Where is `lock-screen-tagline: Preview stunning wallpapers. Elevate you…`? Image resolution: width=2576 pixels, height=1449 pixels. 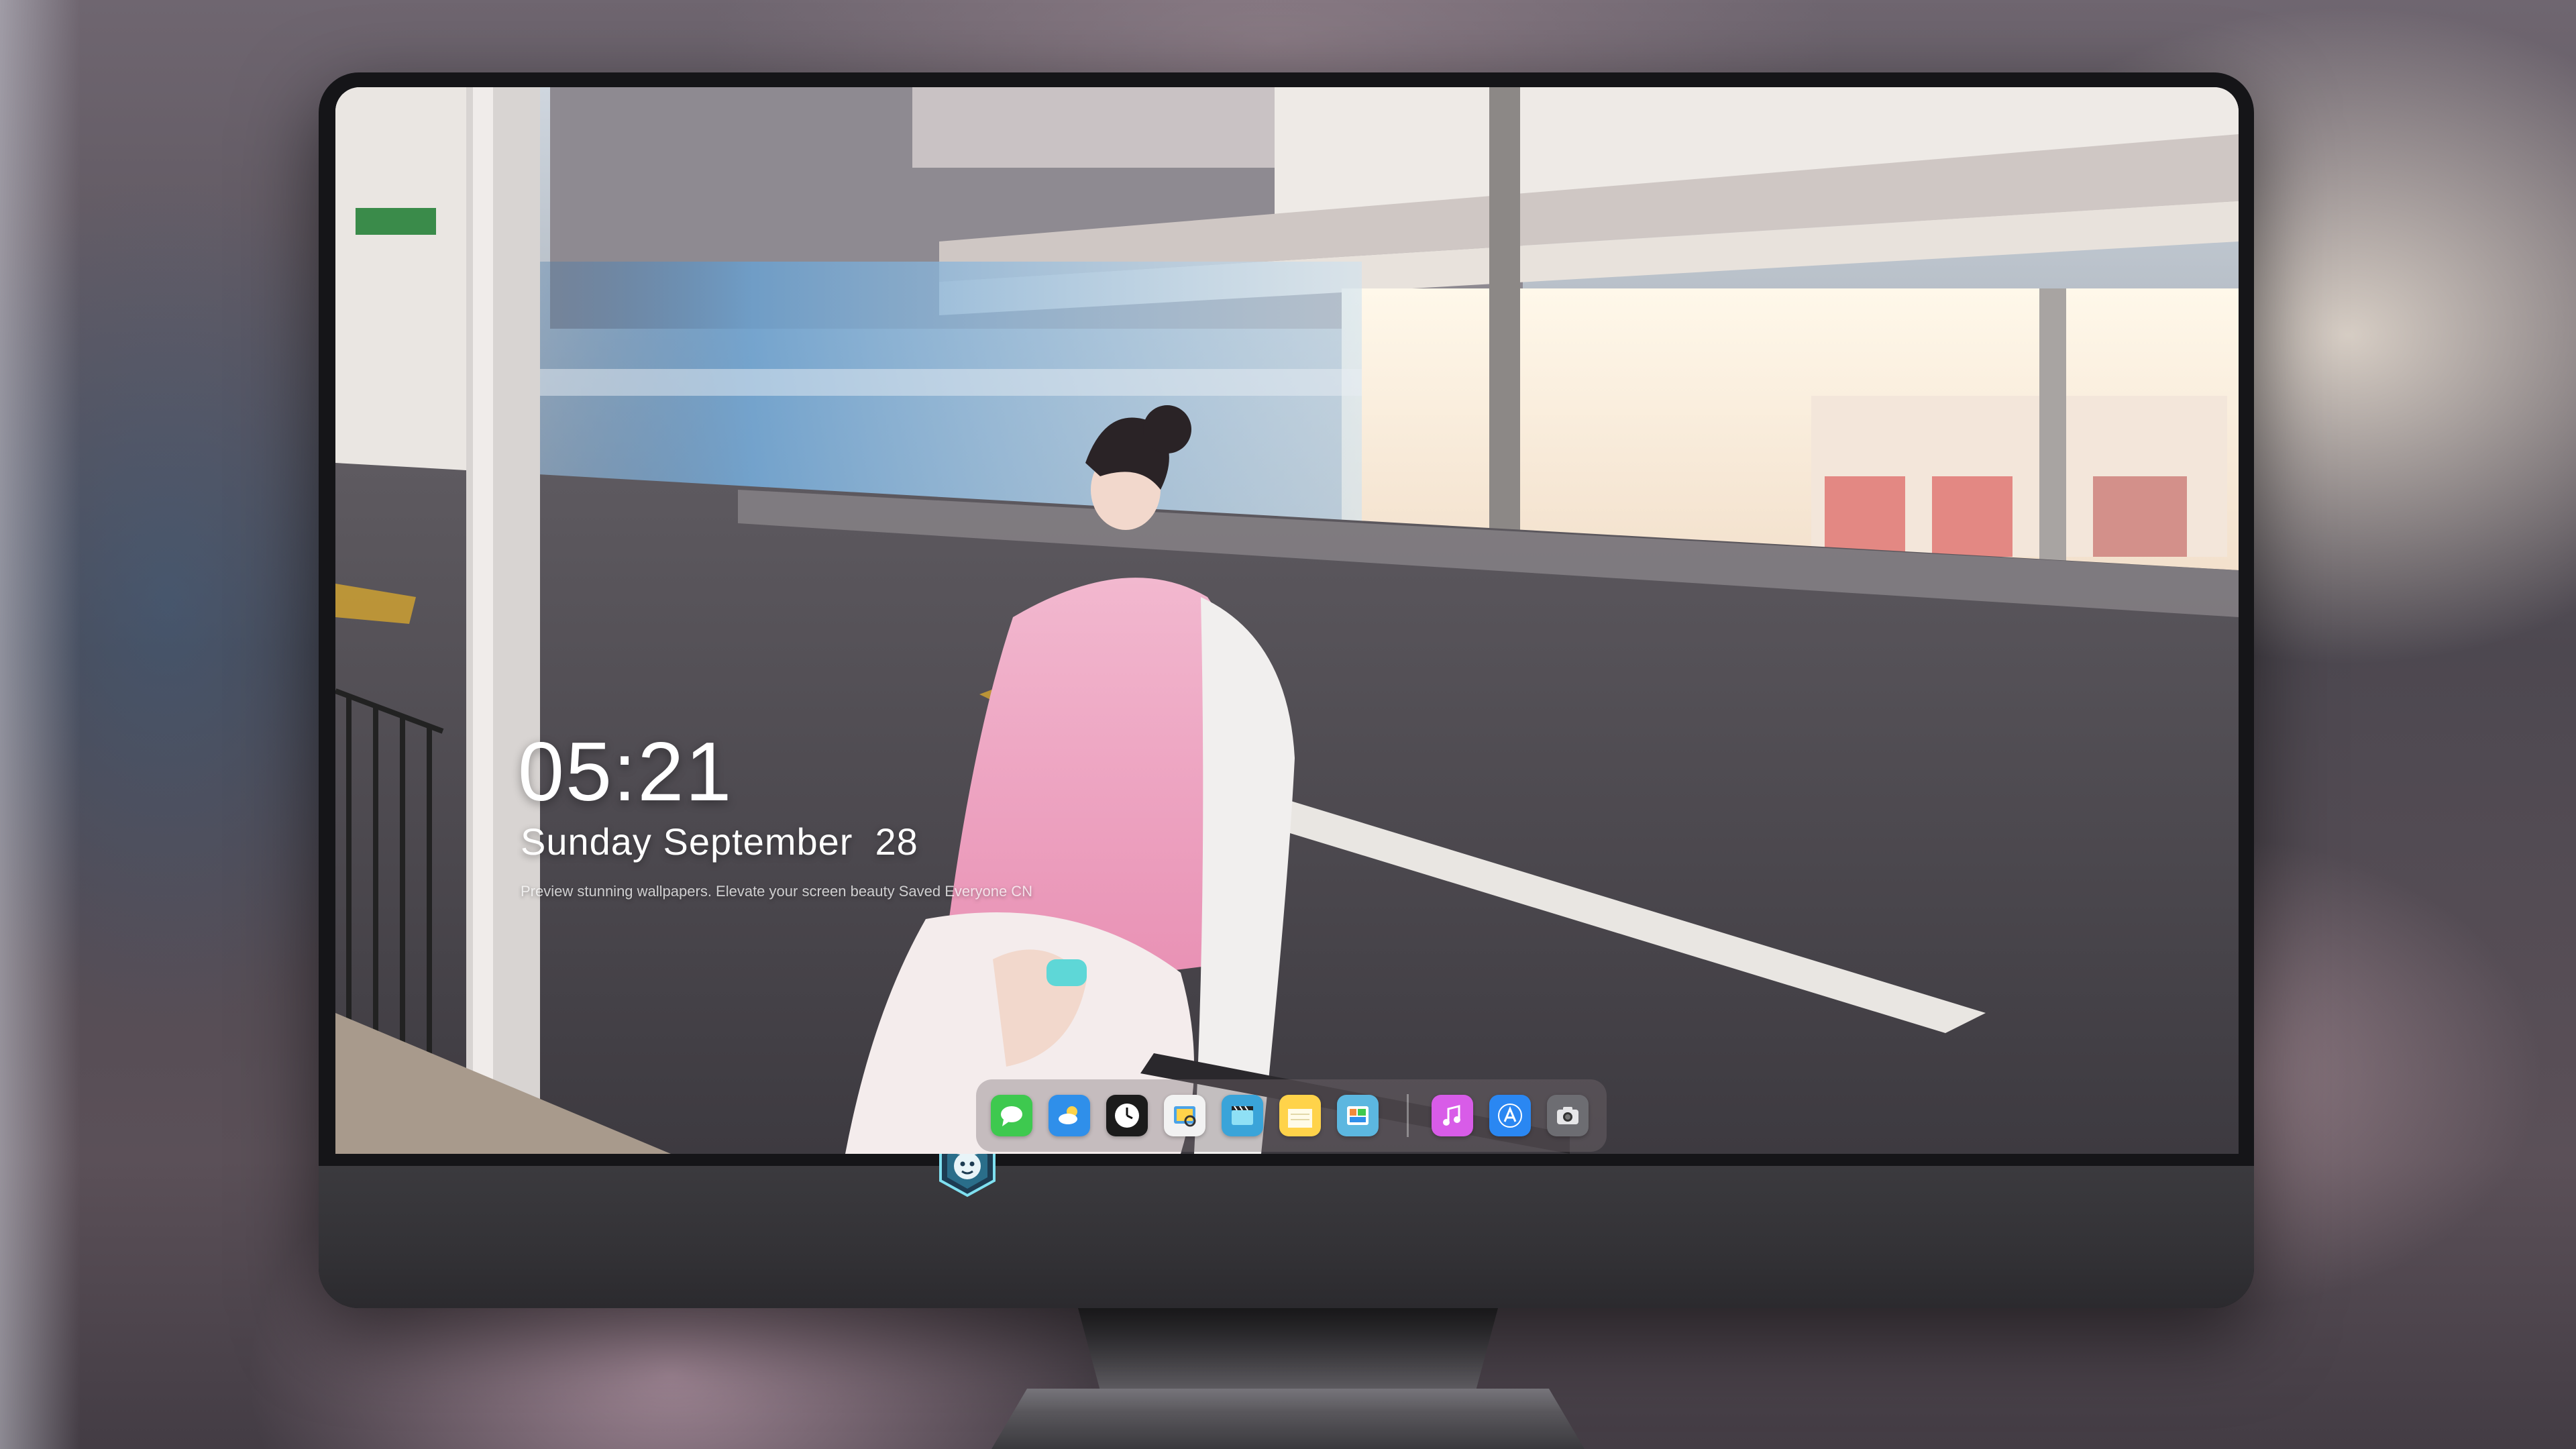 lock-screen-tagline: Preview stunning wallpapers. Elevate you… is located at coordinates (777, 891).